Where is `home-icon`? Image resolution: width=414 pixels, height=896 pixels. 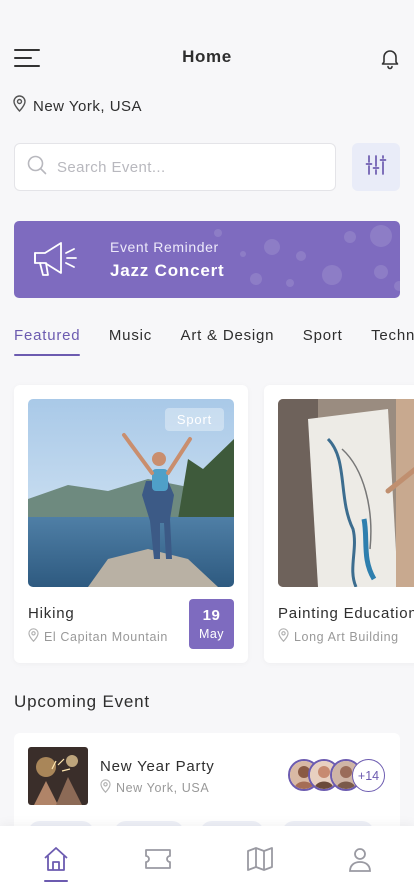 home-icon is located at coordinates (56, 861).